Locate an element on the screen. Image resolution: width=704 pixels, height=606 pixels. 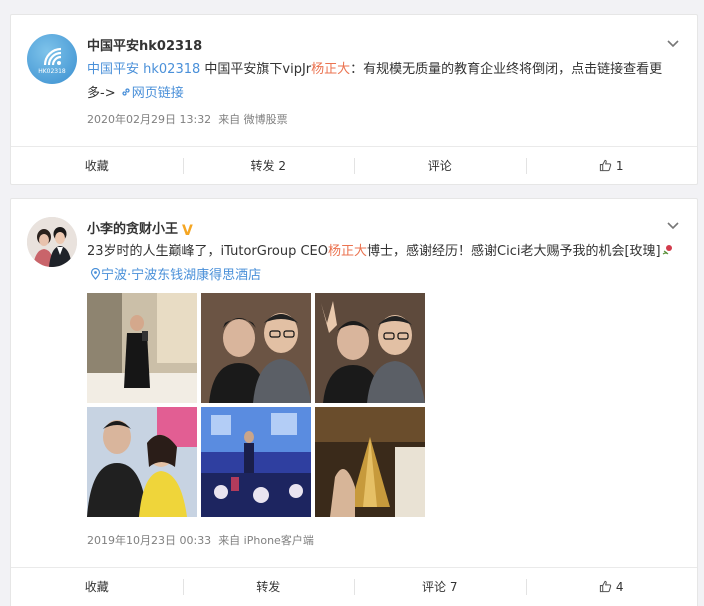
like-button: 1 is located at coordinates (611, 165).